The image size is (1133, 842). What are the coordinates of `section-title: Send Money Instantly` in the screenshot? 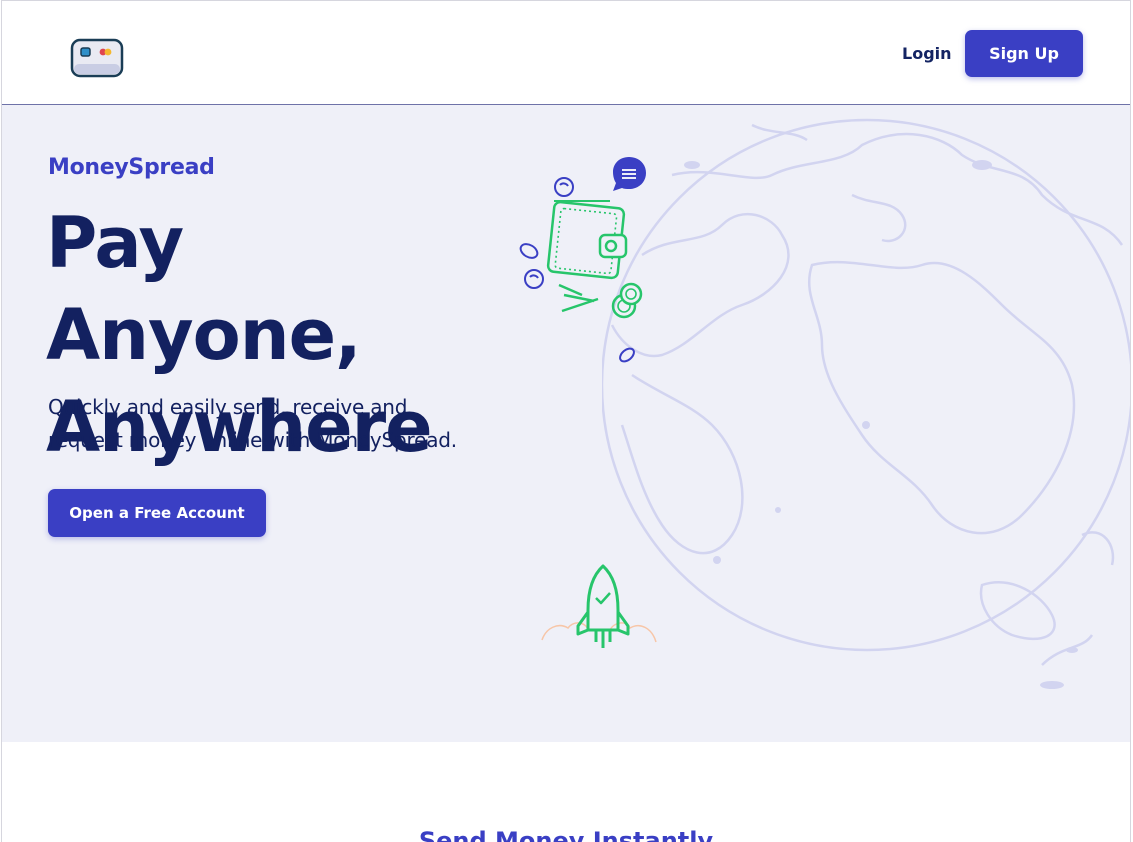 It's located at (566, 834).